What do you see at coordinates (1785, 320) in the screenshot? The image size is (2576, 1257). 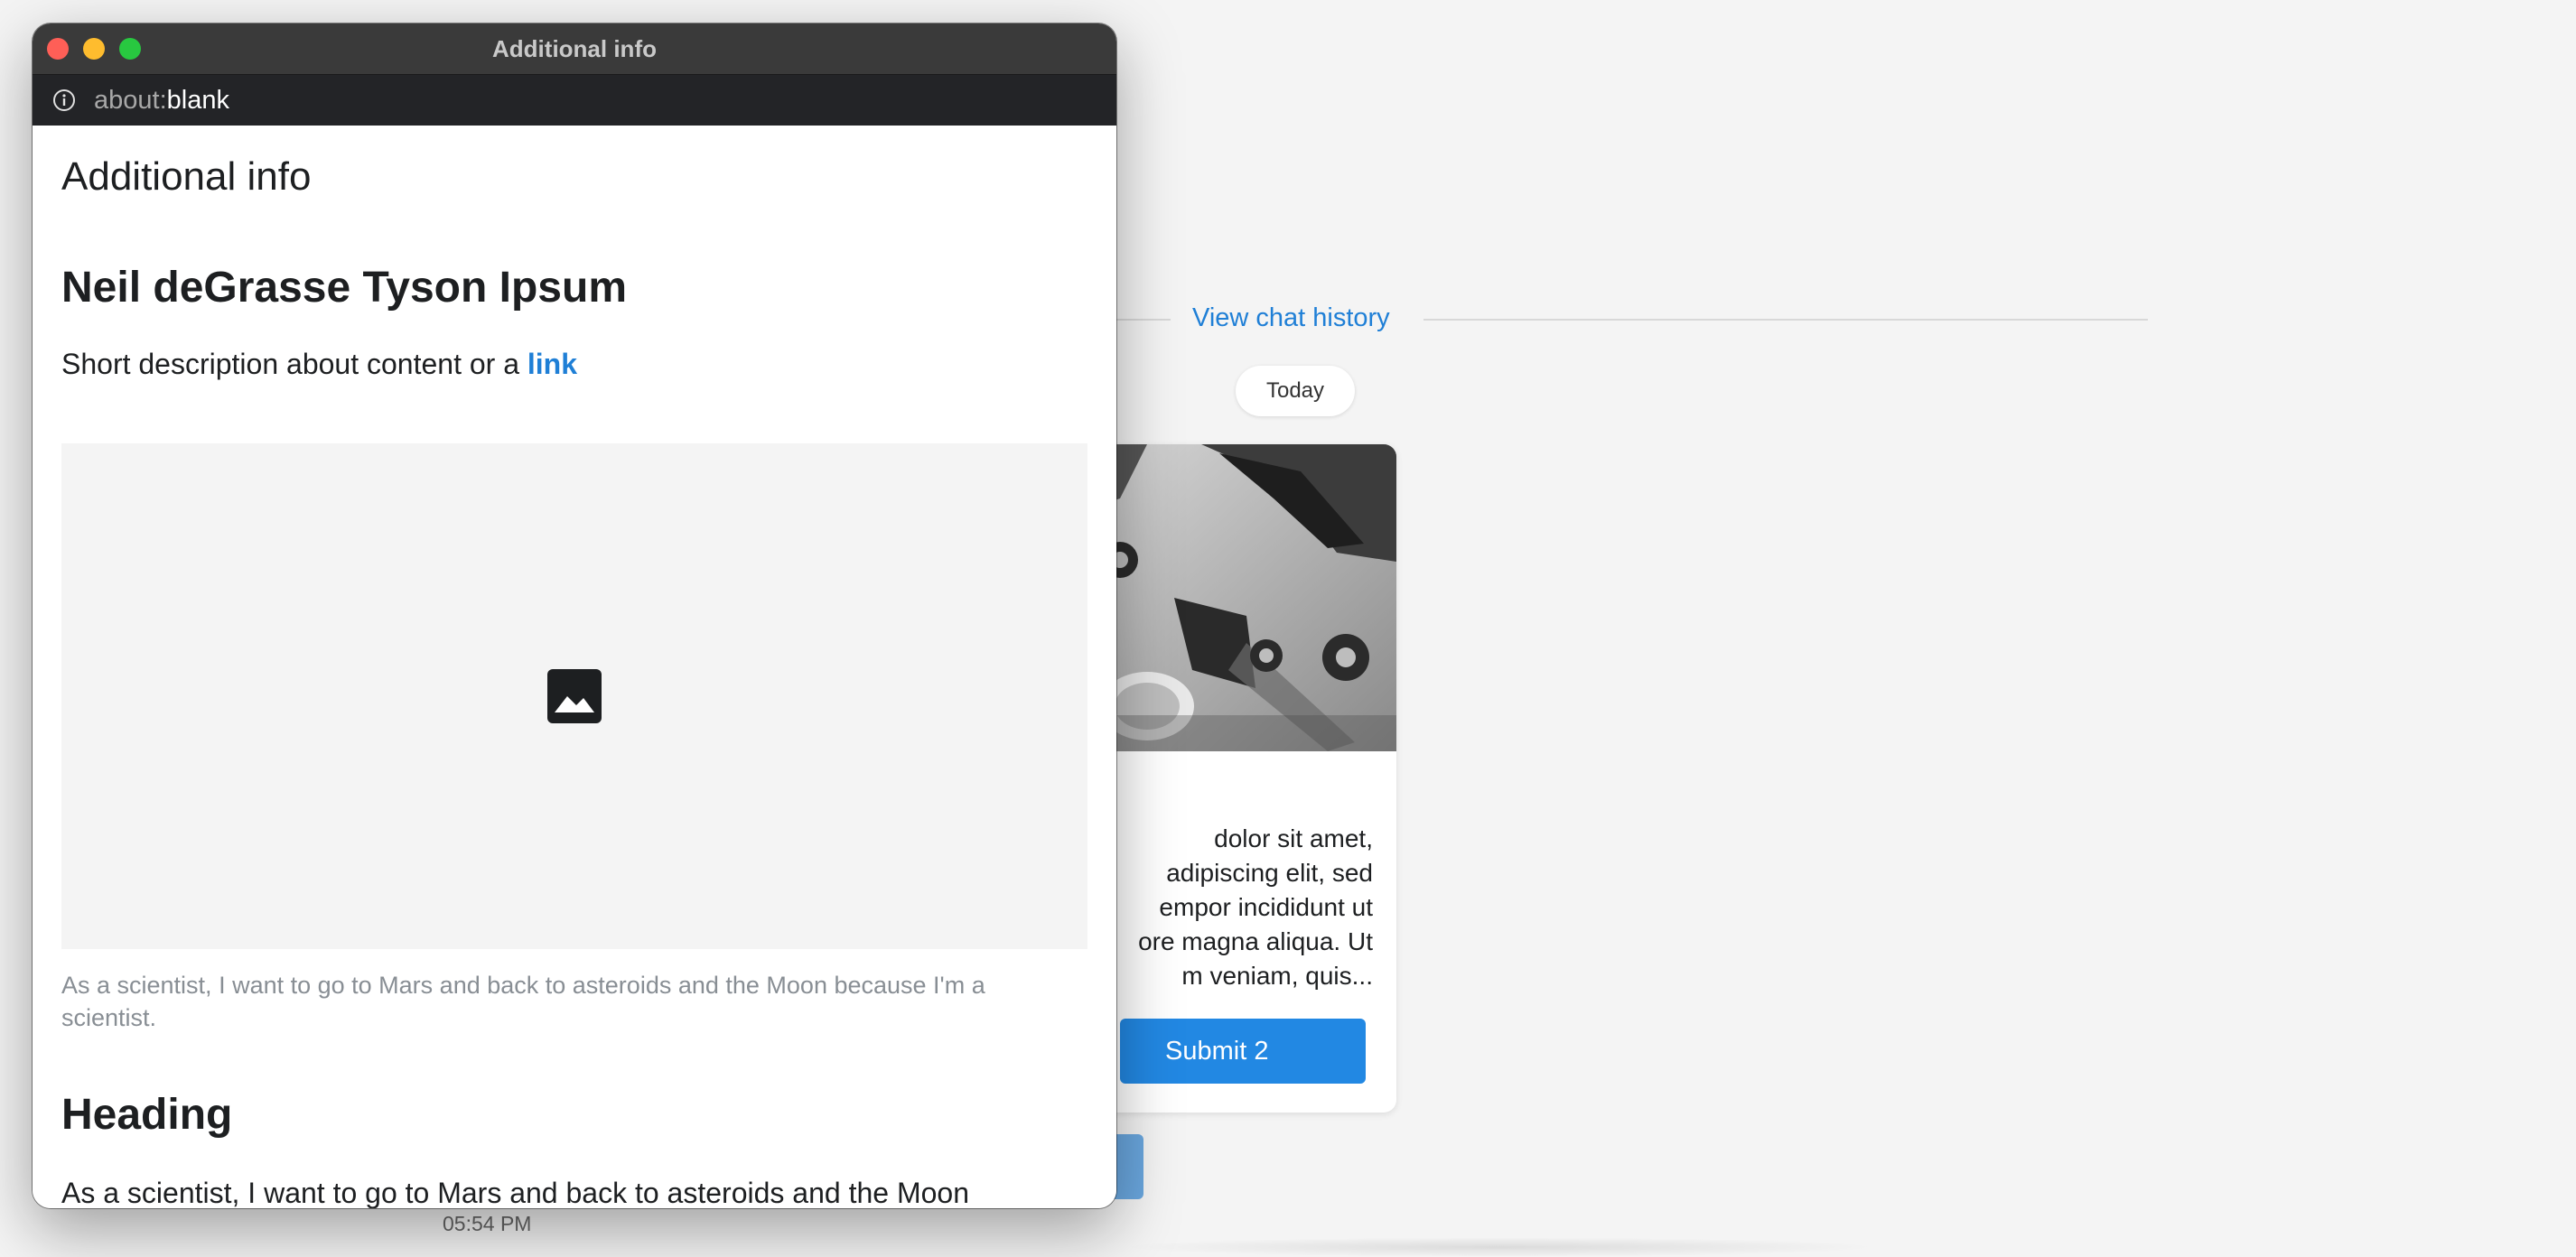 I see `history-divider-right` at bounding box center [1785, 320].